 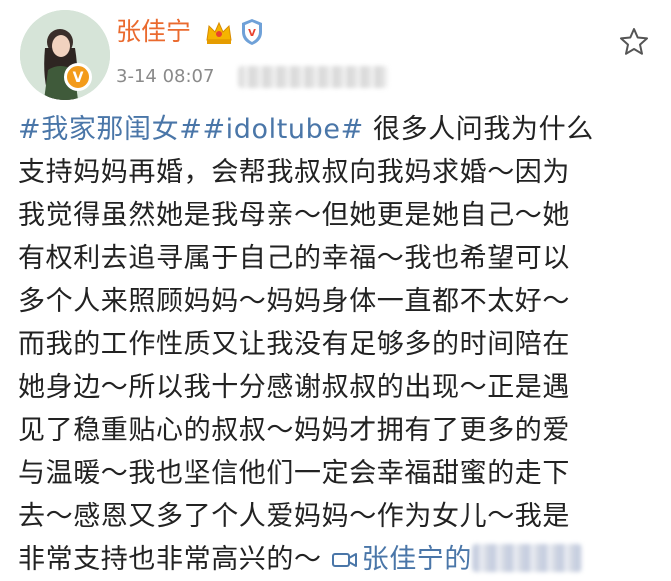 What do you see at coordinates (294, 516) in the screenshot?
I see `post-line: 去～感恩又多了个人爱妈妈～作为女儿～我是` at bounding box center [294, 516].